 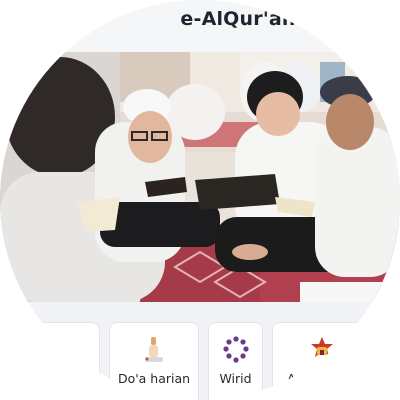 What do you see at coordinates (66, 352) in the screenshot?
I see `partial-card-icon` at bounding box center [66, 352].